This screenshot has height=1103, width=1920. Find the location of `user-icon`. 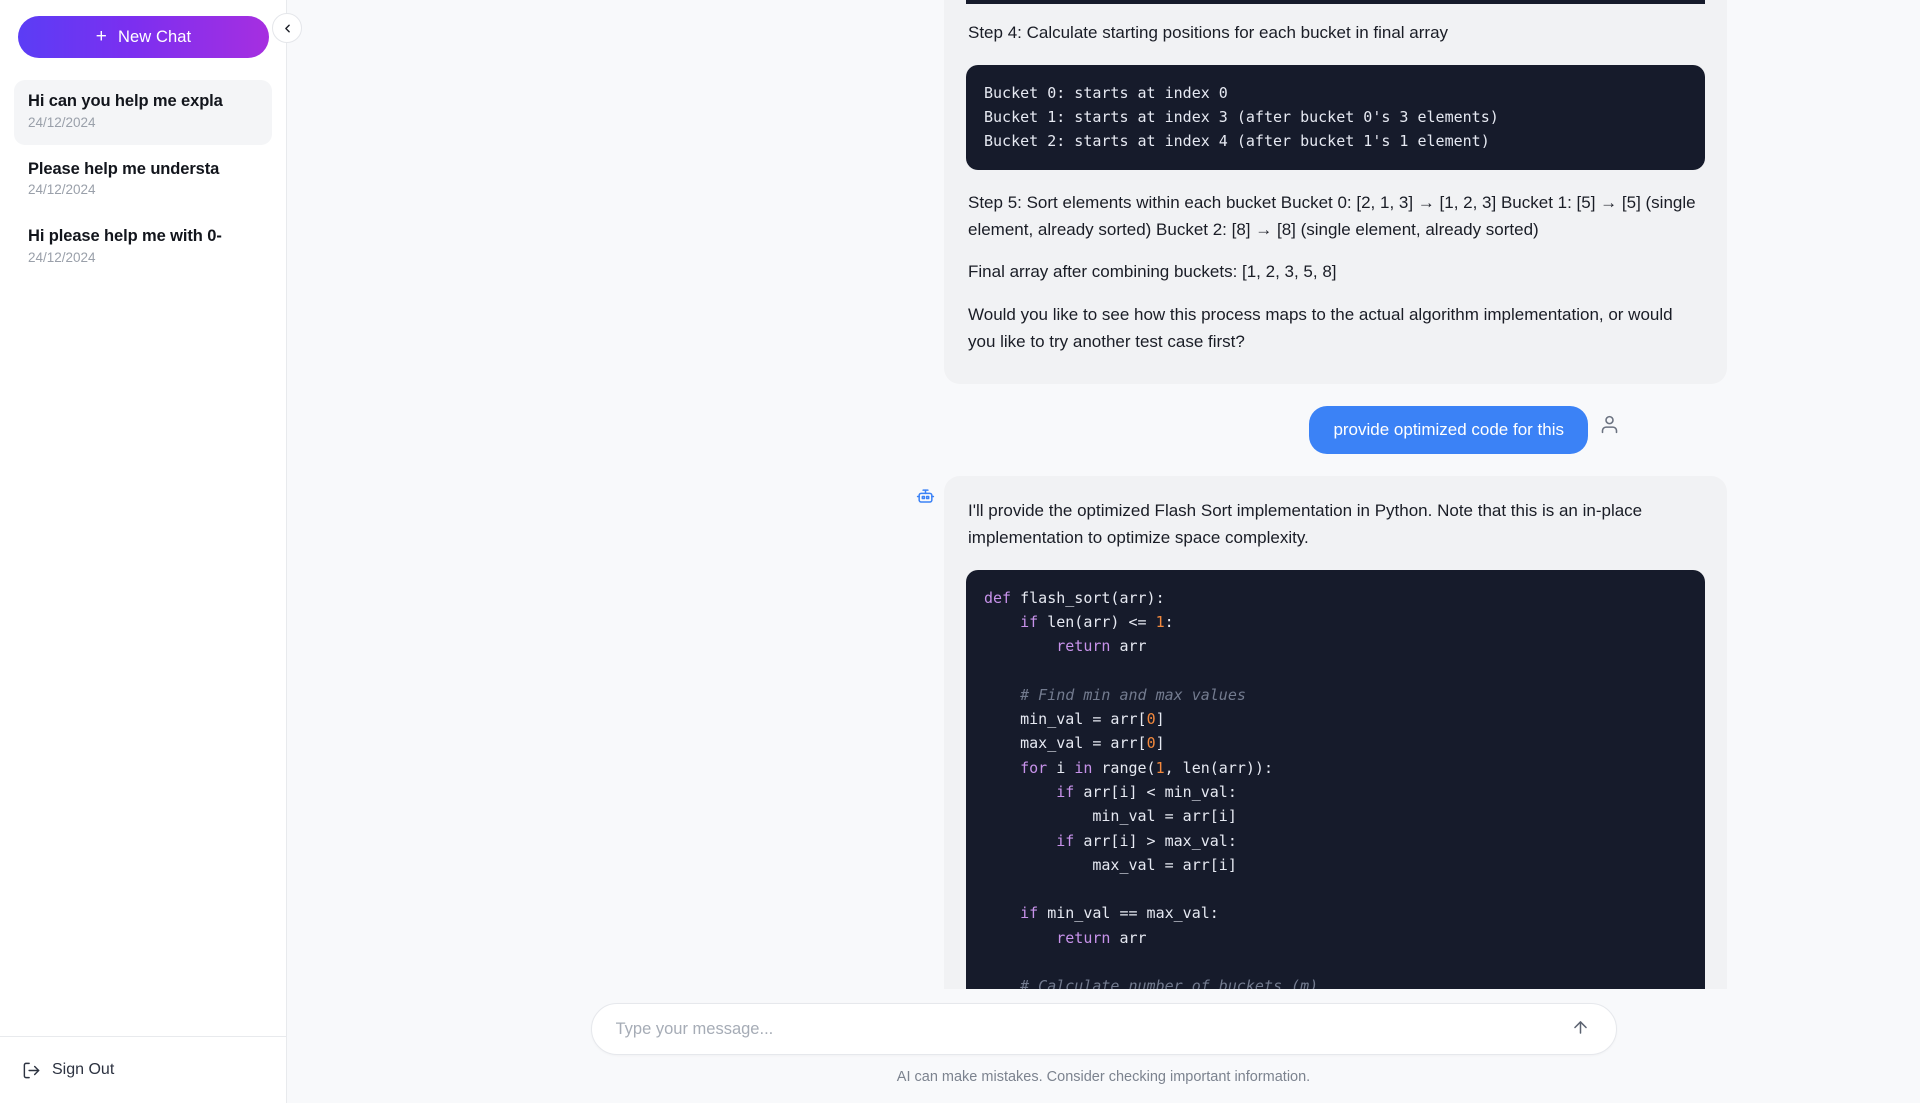

user-icon is located at coordinates (1609, 427).